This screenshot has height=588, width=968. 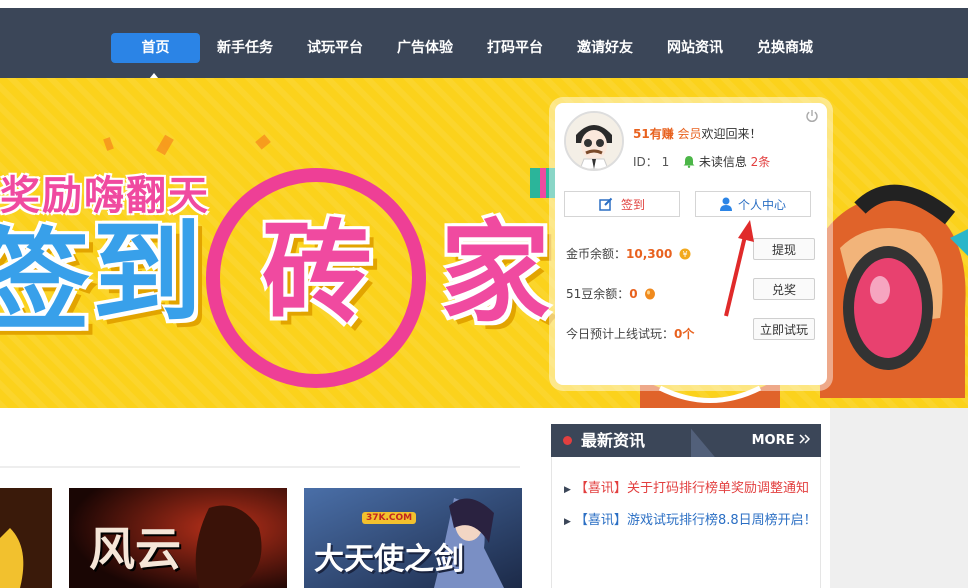 What do you see at coordinates (567, 440) in the screenshot?
I see `news-dot-icon` at bounding box center [567, 440].